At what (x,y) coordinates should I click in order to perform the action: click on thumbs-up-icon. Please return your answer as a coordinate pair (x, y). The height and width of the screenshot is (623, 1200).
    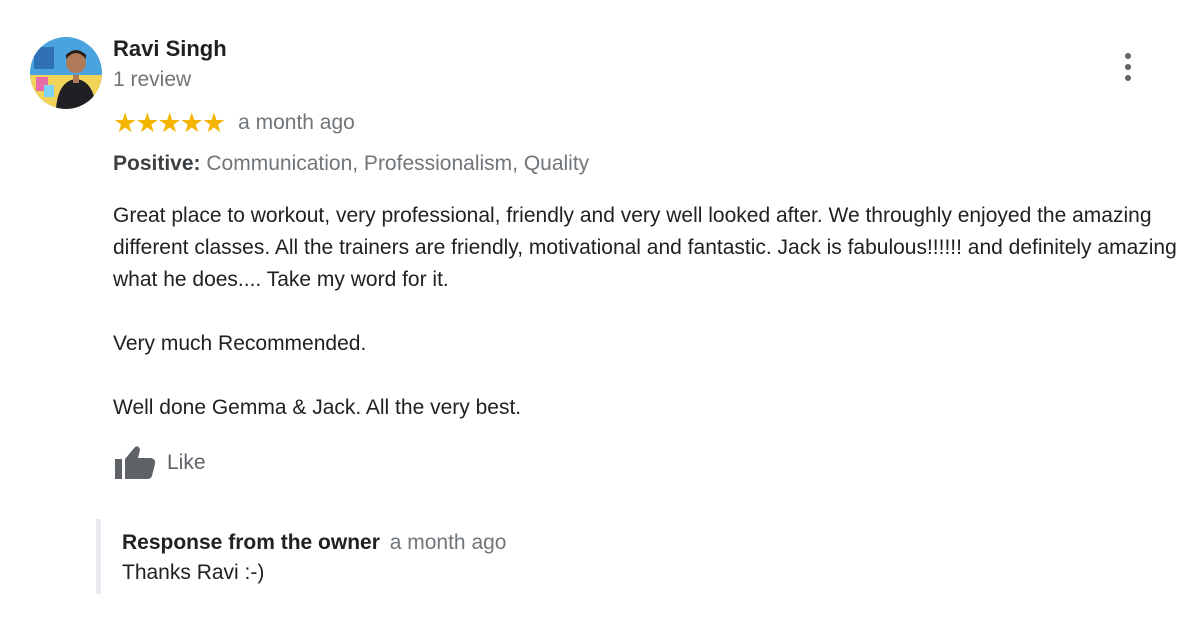
    Looking at the image, I should click on (135, 462).